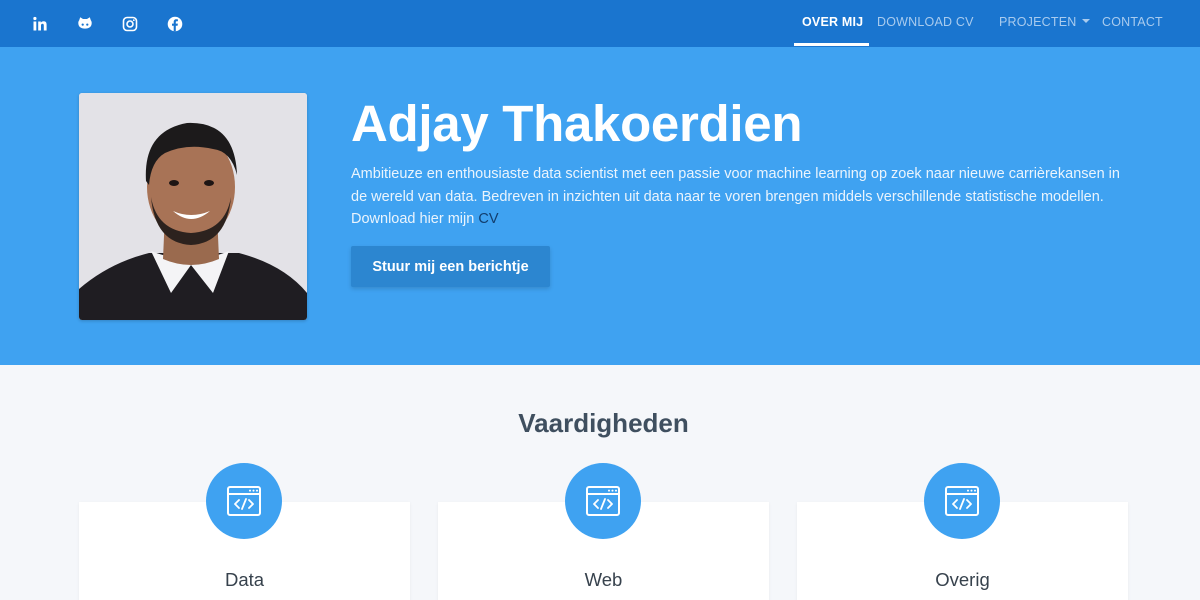 Image resolution: width=1200 pixels, height=600 pixels. Describe the element at coordinates (832, 23) in the screenshot. I see `nav-over-mij: OVER MIJ` at that location.